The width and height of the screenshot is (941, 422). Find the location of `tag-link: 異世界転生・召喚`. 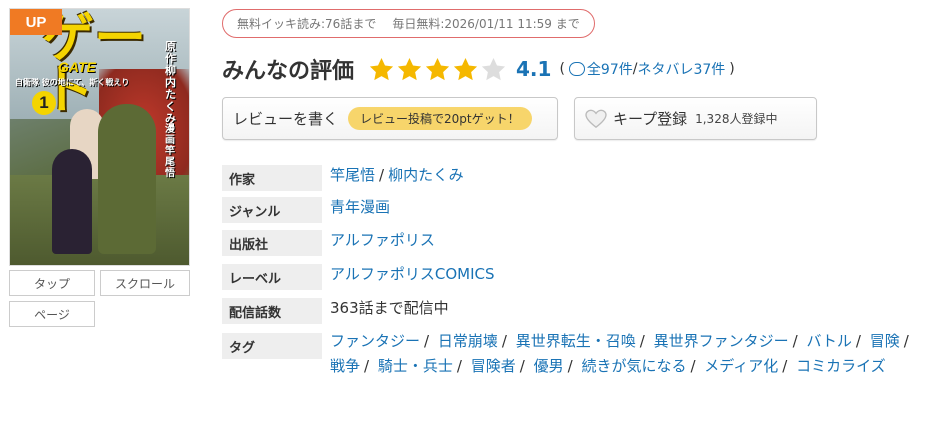

tag-link: 異世界転生・召喚 is located at coordinates (576, 341).